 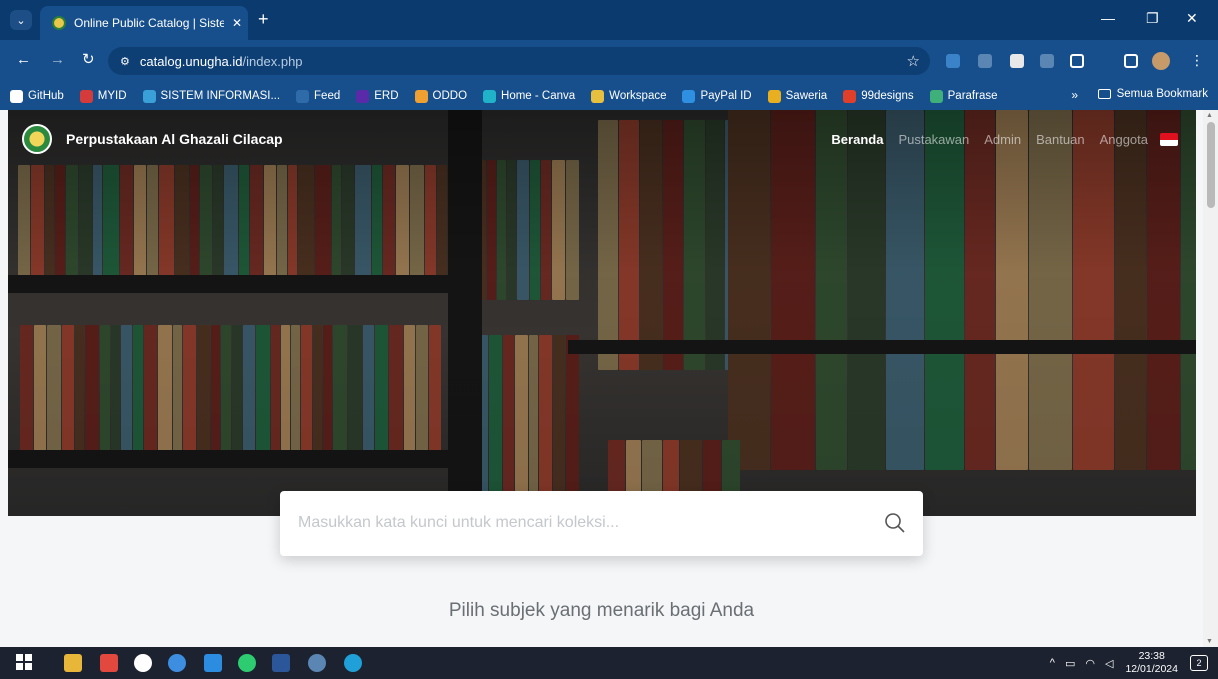 I want to click on address-bar: ⚙ catalog.unugha.id /index.php ☆, so click(x=519, y=61).